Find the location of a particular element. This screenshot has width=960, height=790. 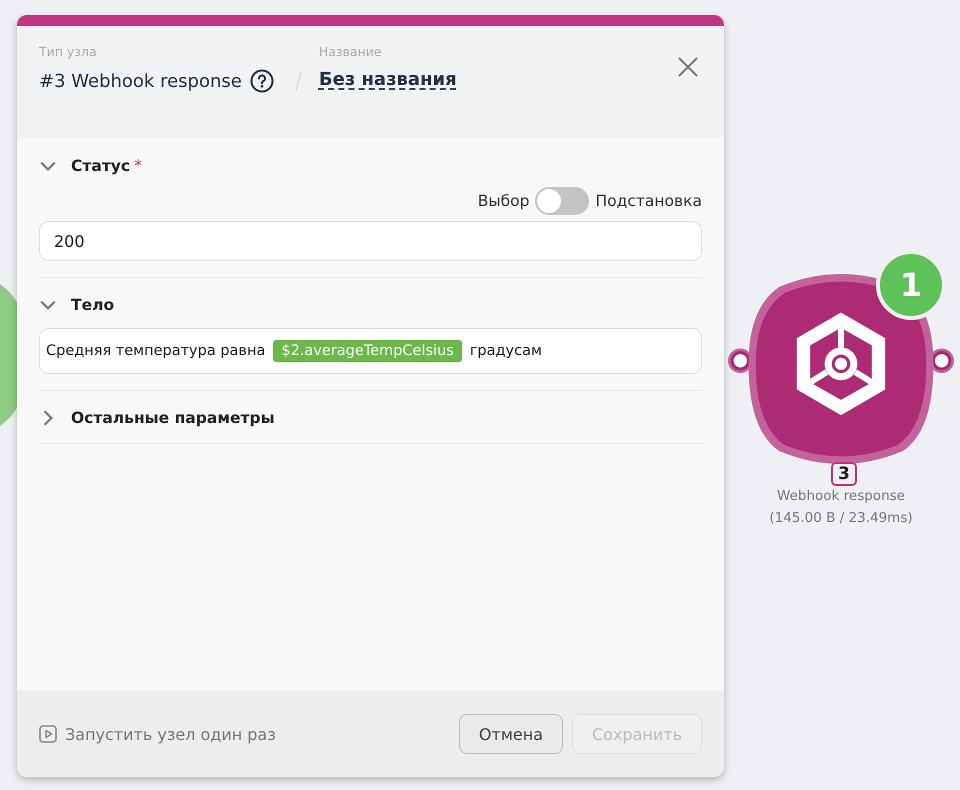

section-title: Статус is located at coordinates (100, 165).